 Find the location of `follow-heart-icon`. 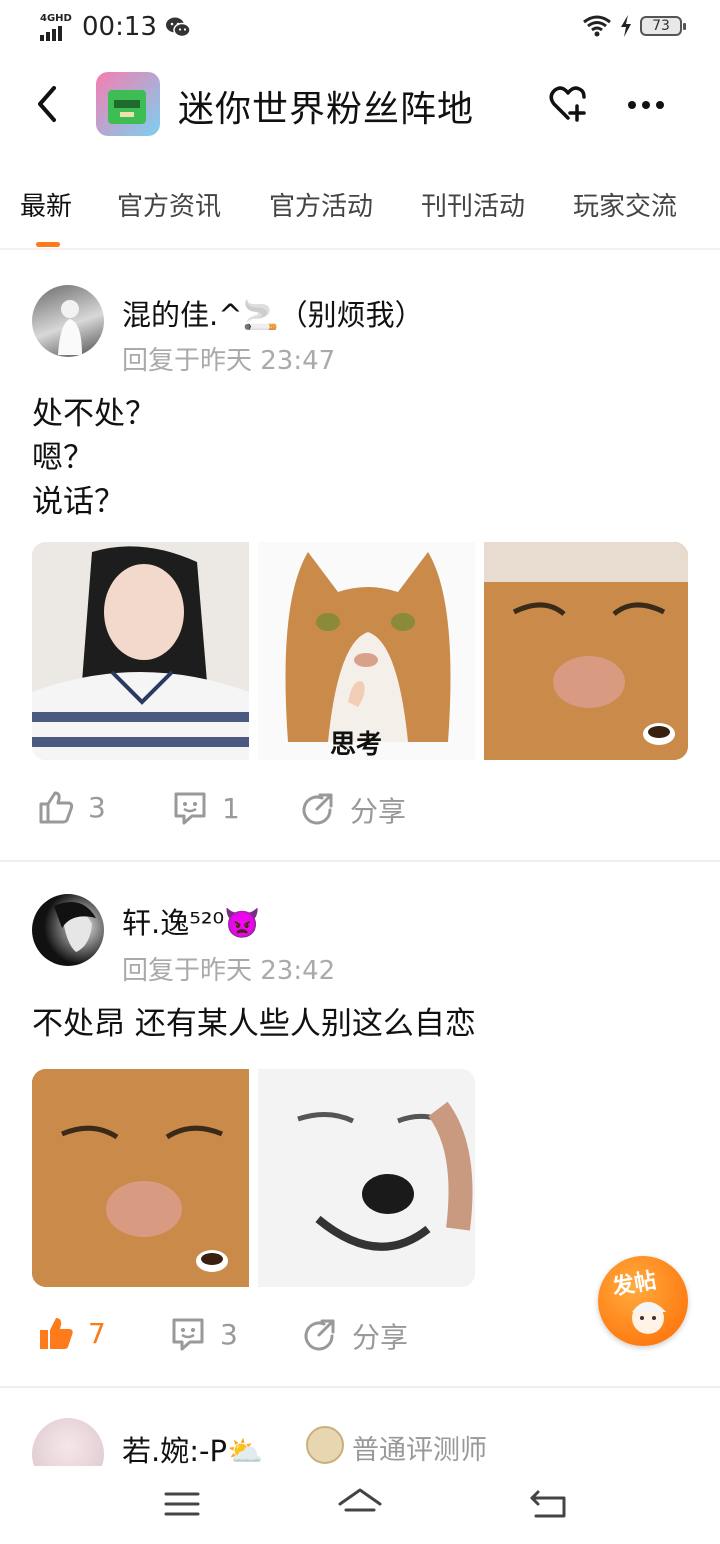

follow-heart-icon is located at coordinates (568, 104).